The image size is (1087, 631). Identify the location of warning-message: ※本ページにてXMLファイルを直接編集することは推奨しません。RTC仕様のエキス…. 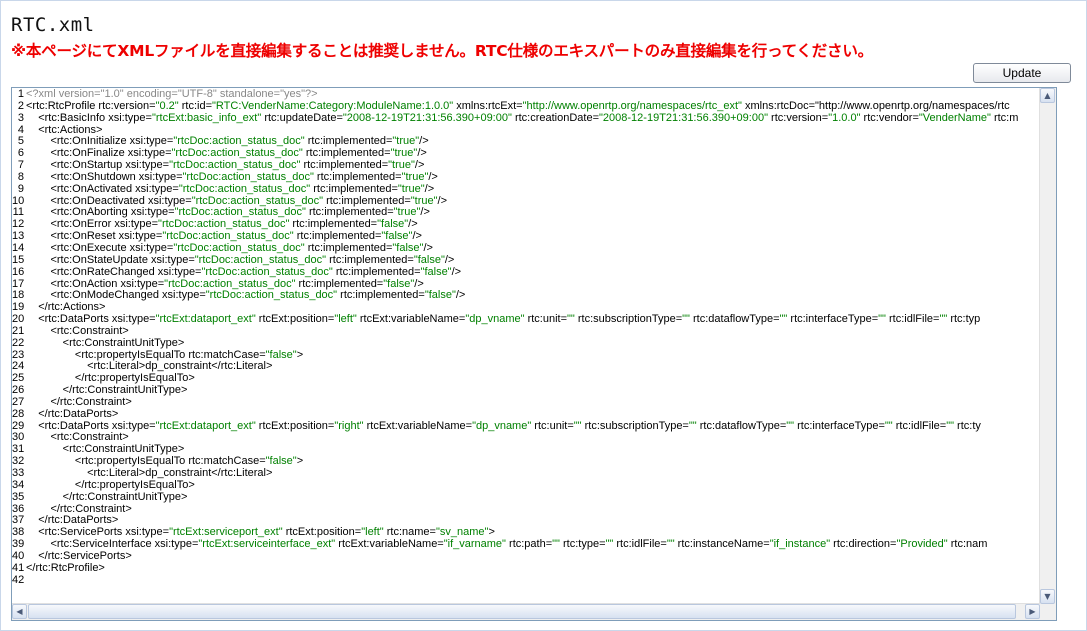
(442, 51).